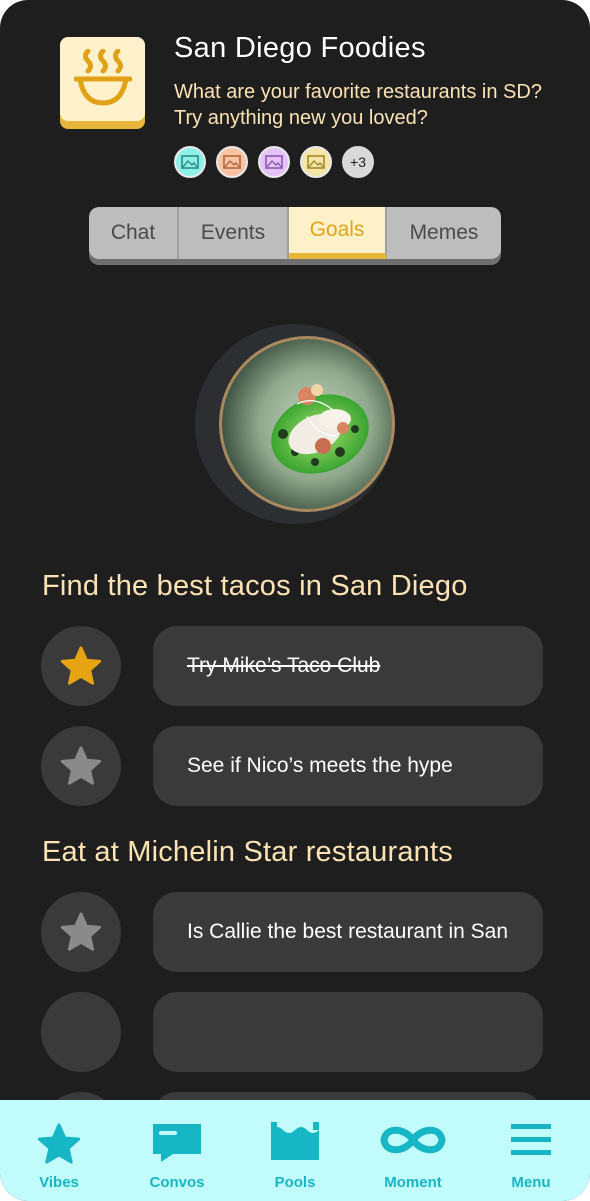  I want to click on nav-vibes: Vibes, so click(59, 1150).